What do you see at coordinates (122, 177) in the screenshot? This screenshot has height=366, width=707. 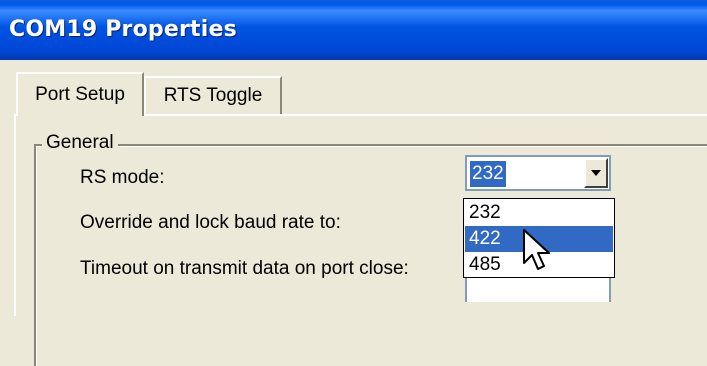 I see `rs-mode-label: RS mode:` at bounding box center [122, 177].